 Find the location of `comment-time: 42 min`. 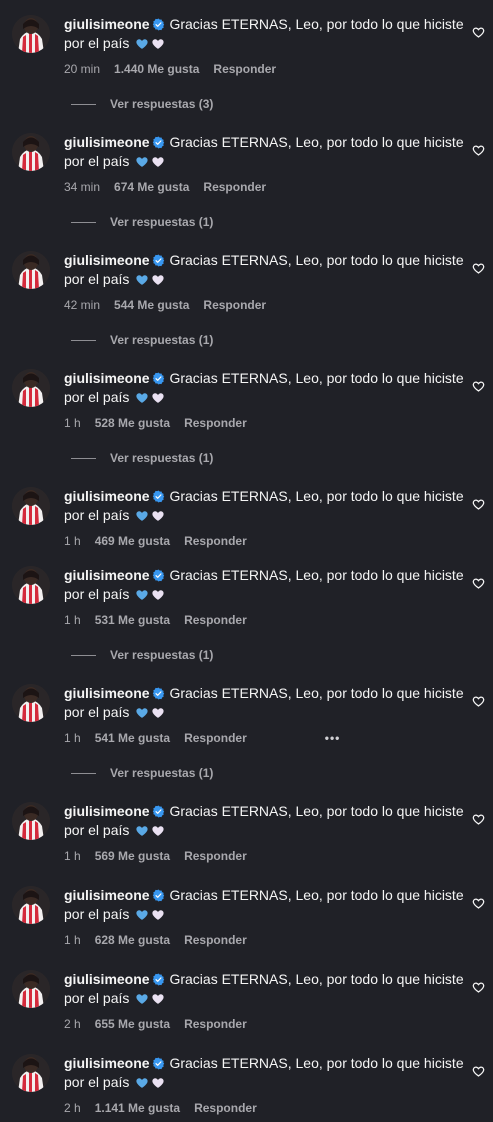

comment-time: 42 min is located at coordinates (82, 305).